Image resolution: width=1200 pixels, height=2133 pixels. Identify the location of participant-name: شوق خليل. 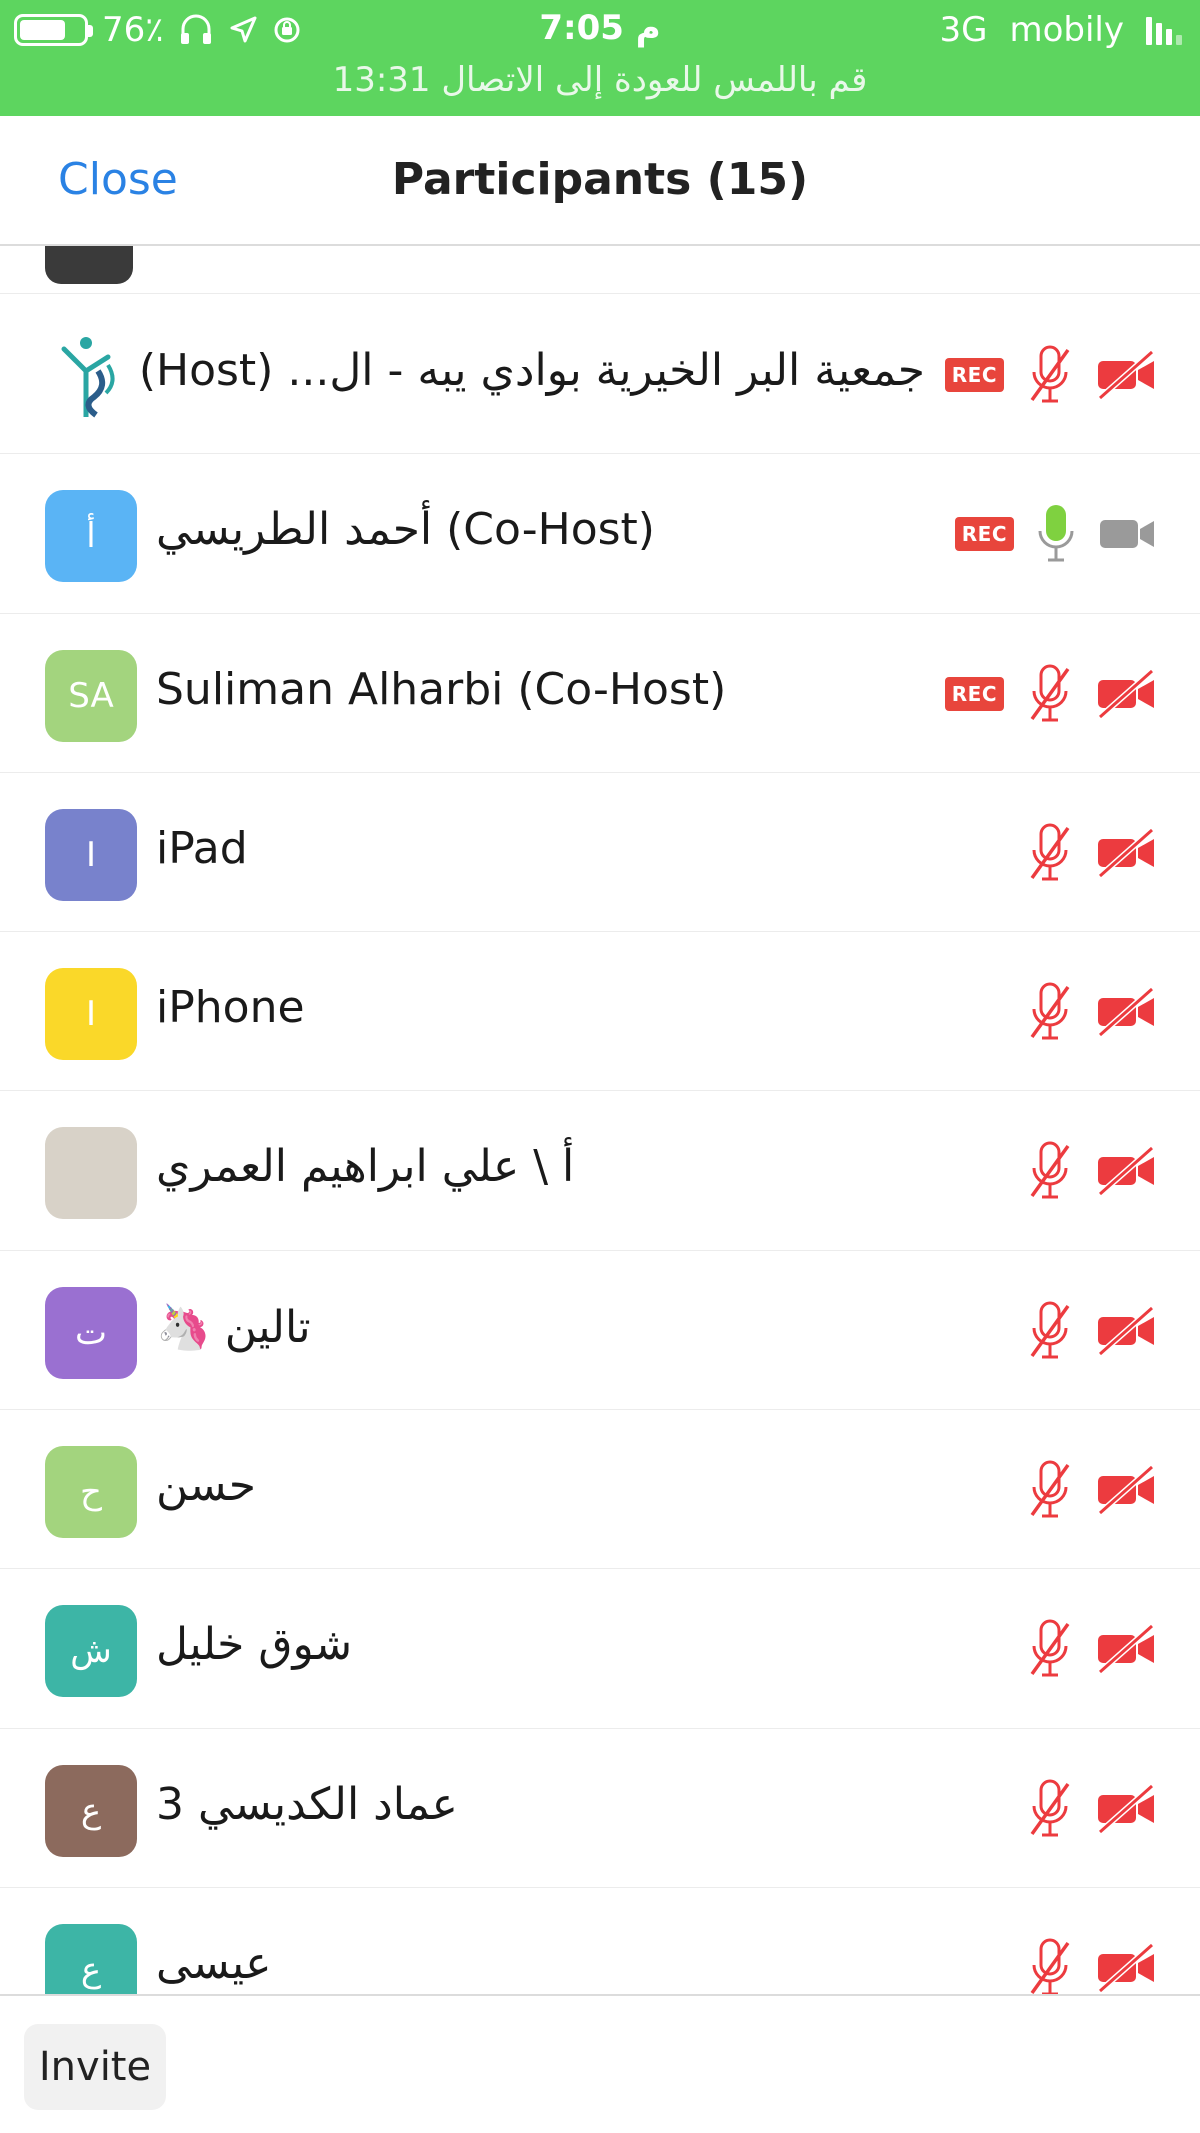
(254, 1644).